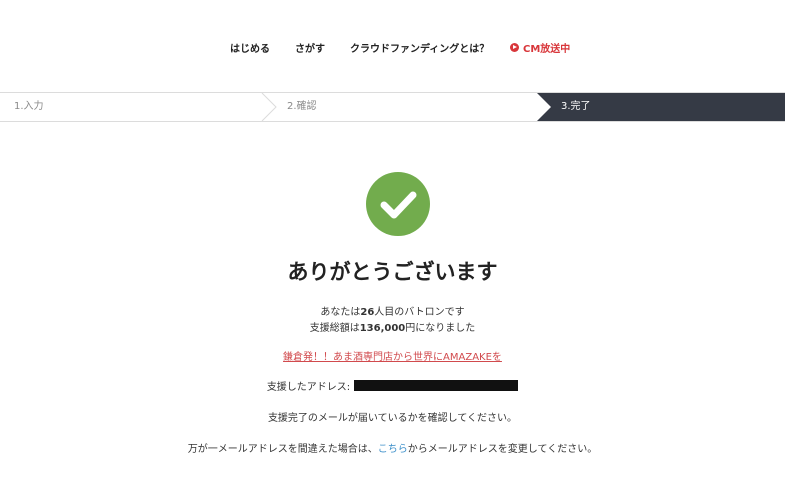 The width and height of the screenshot is (785, 492). I want to click on project-link: 鎌倉発！！あま酒専門店から世界にAMAZAKEを, so click(392, 357).